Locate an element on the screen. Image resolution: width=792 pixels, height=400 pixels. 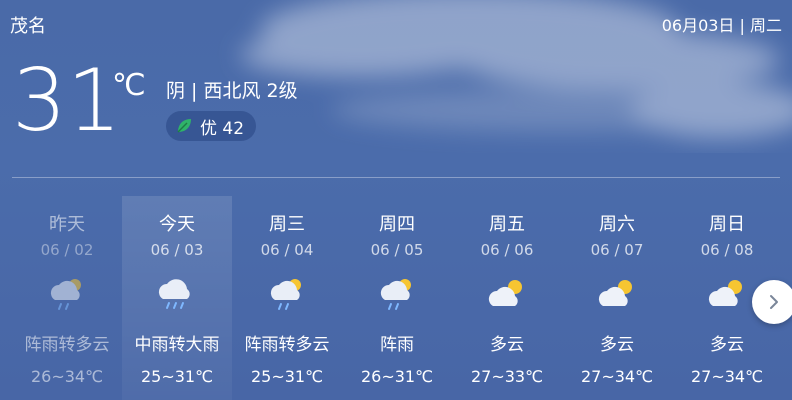
day-temp-range: 27~33℃ is located at coordinates (507, 376).